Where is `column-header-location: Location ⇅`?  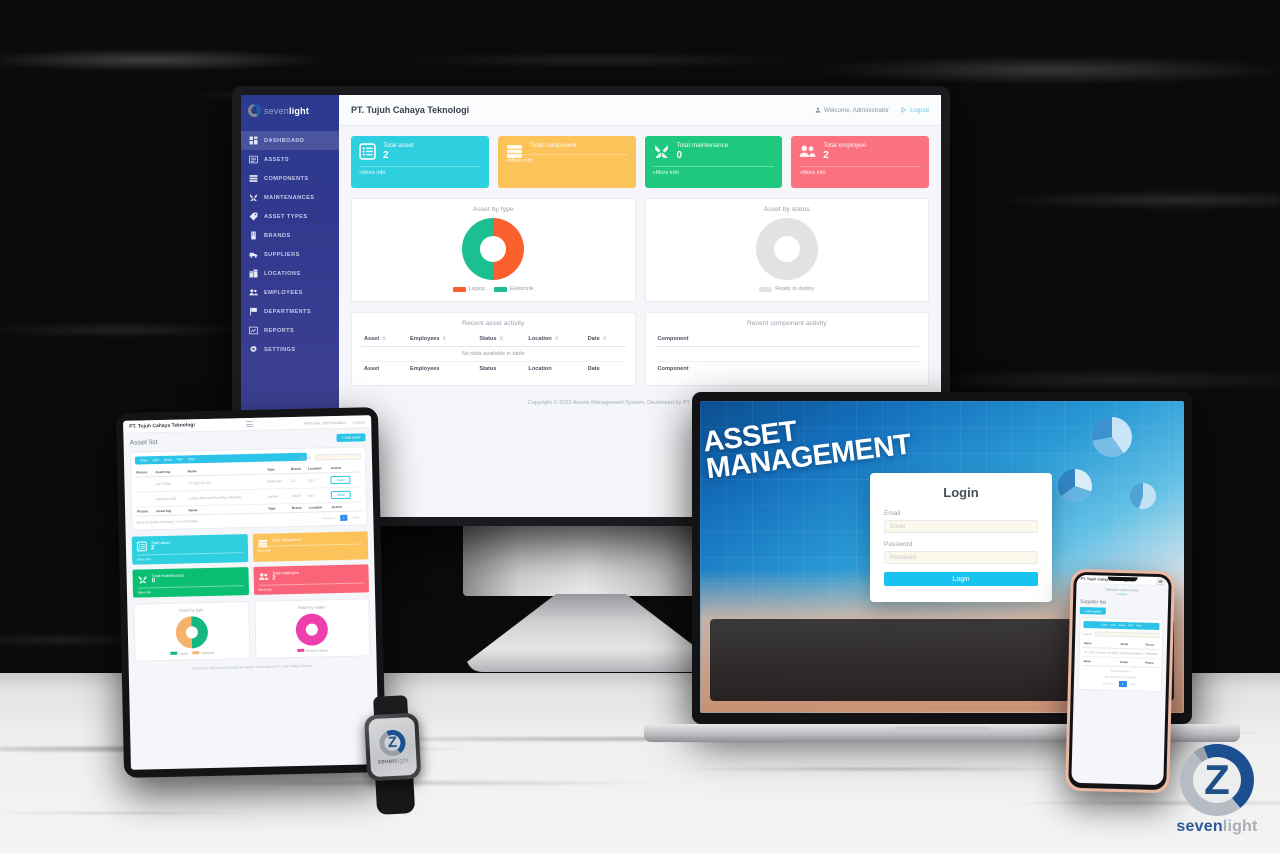
column-header-location: Location ⇅ is located at coordinates (555, 339).